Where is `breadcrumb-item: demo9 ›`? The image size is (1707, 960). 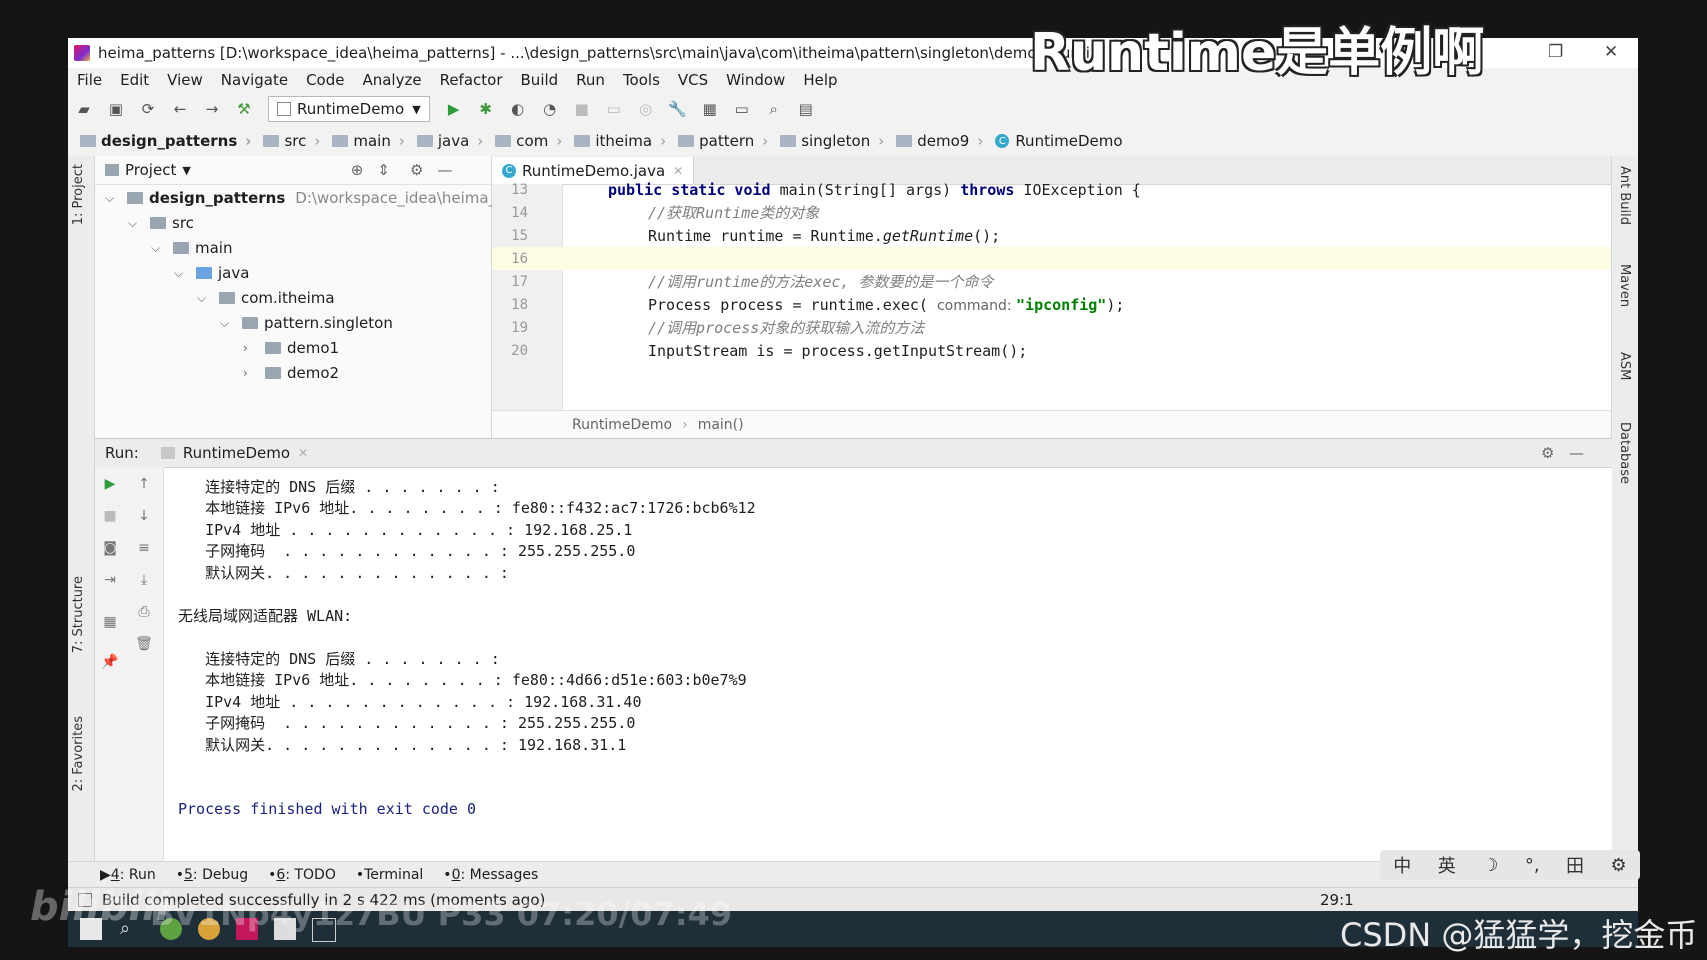 breadcrumb-item: demo9 › is located at coordinates (939, 141).